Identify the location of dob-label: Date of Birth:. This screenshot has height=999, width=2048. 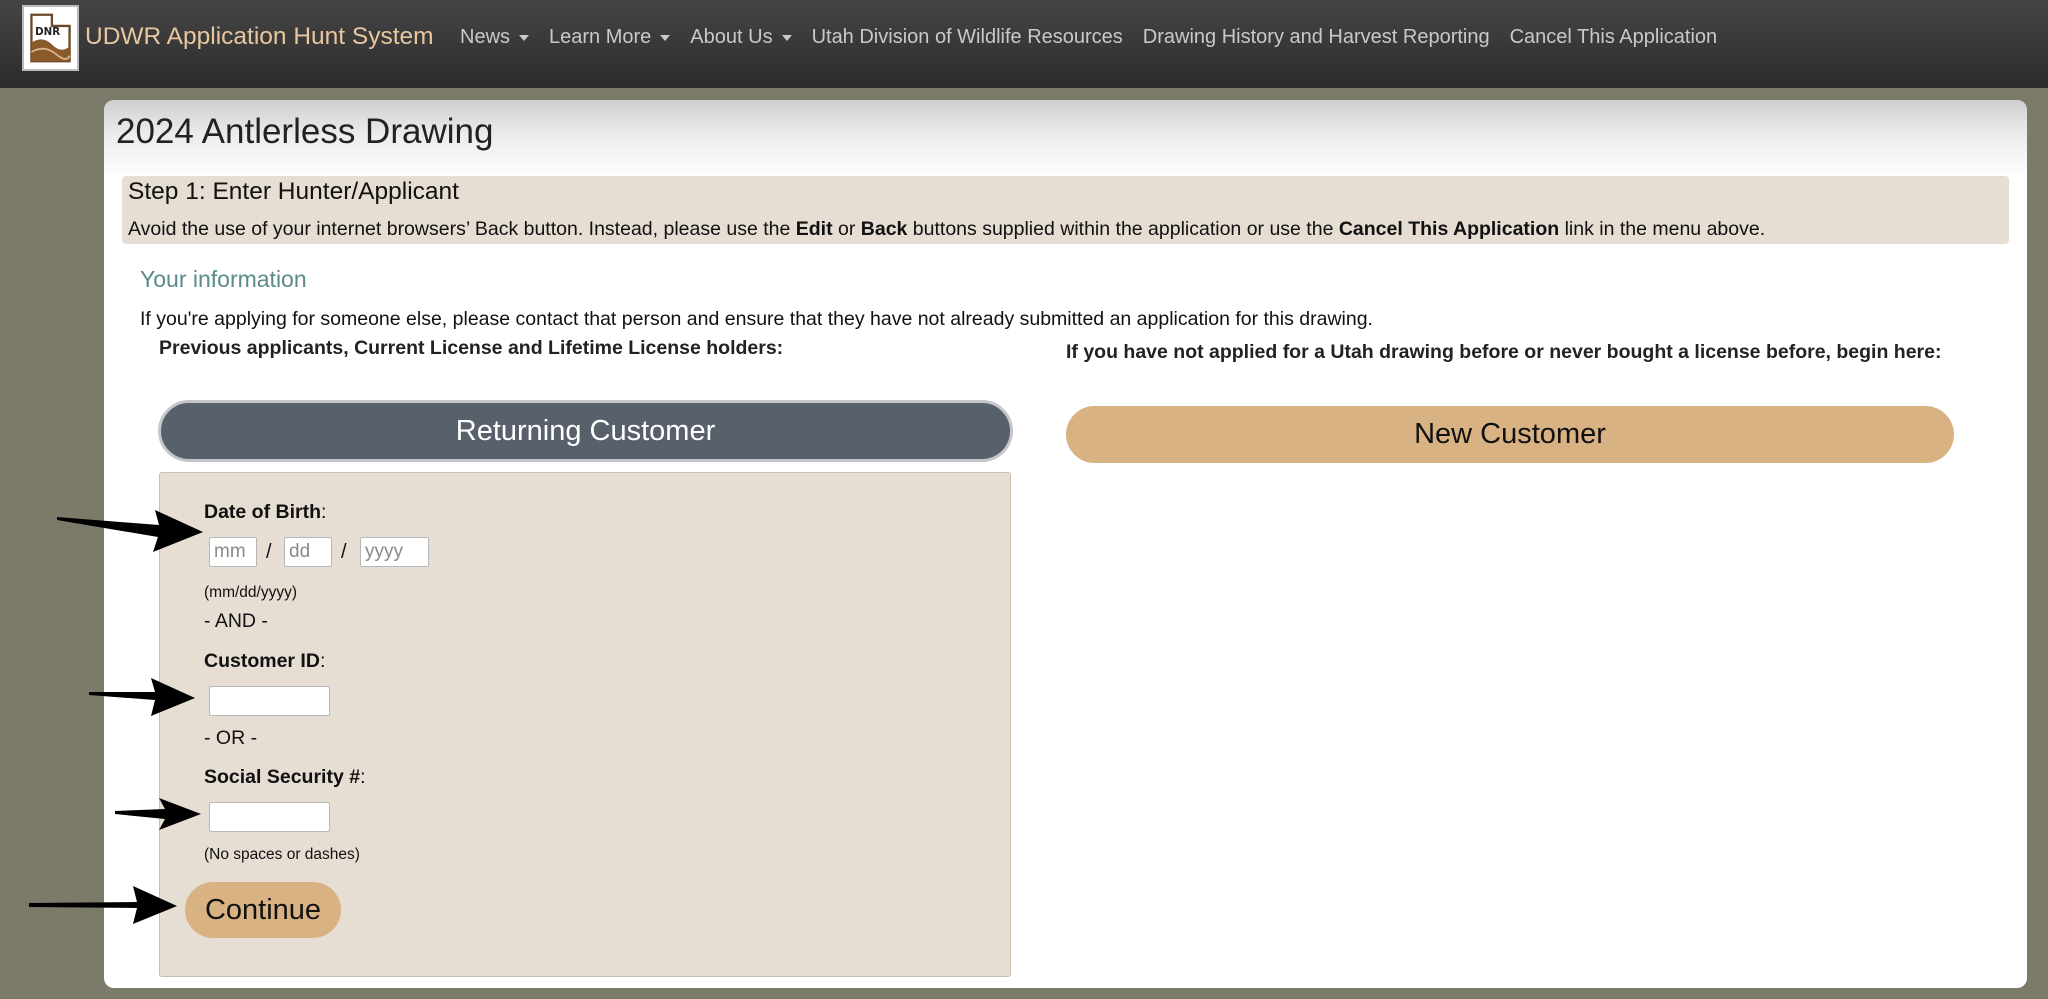
(265, 512).